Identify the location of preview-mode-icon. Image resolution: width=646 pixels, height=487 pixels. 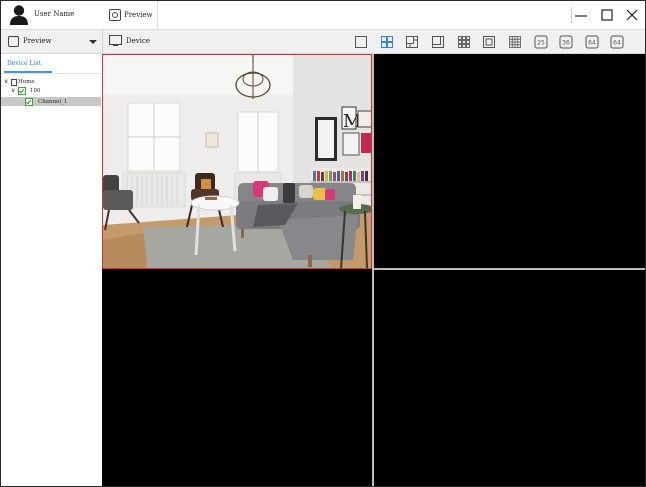
(13, 41).